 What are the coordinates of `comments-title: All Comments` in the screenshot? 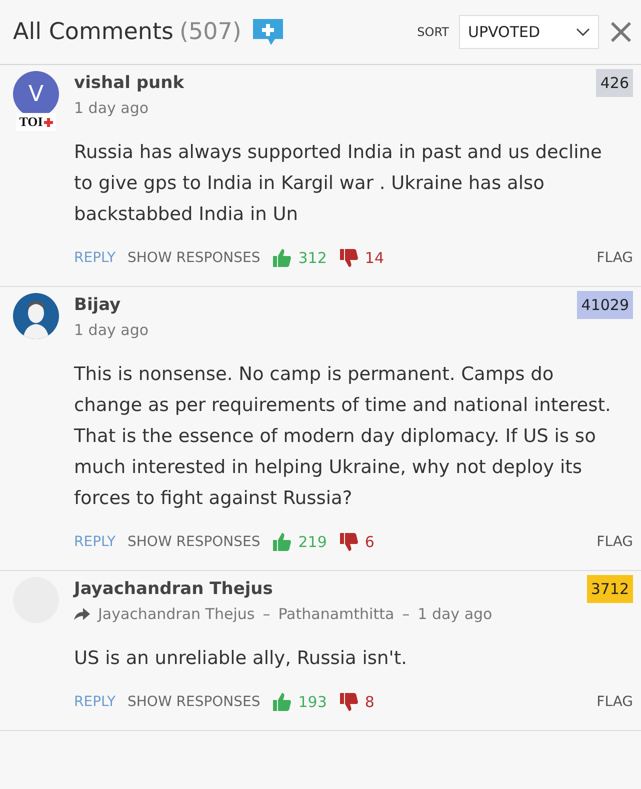 It's located at (93, 32).